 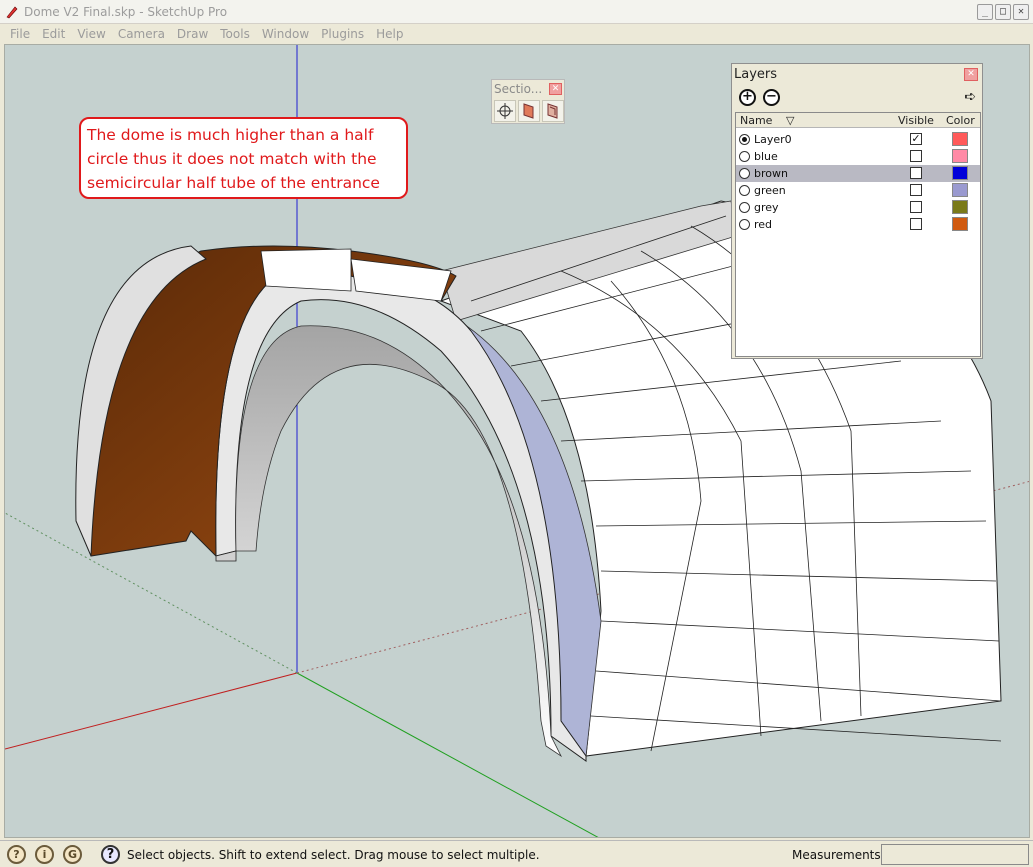 I want to click on layer-visible-checkbox: ✓, so click(x=916, y=139).